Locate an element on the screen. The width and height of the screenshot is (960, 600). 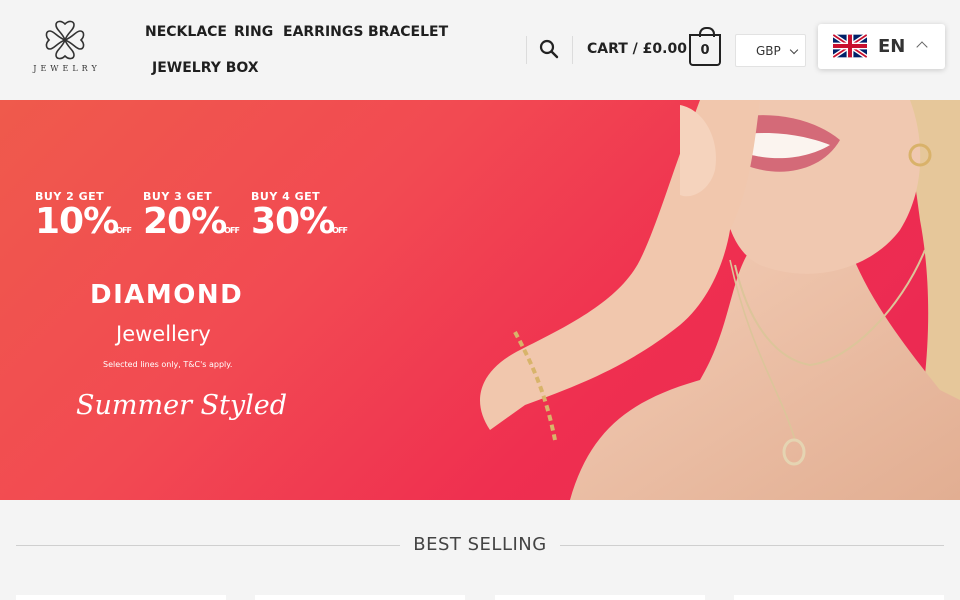
offer-30: BUY 4 GET 30%OFF is located at coordinates (301, 220).